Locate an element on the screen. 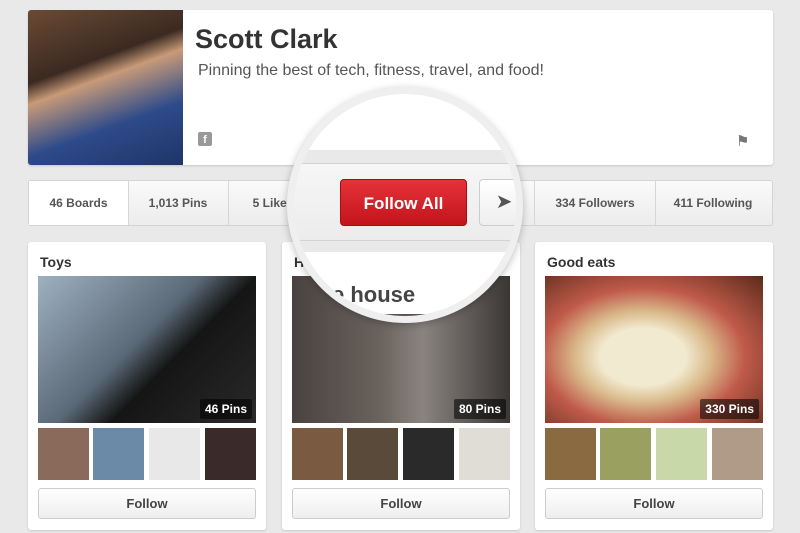 Image resolution: width=800 pixels, height=533 pixels. tab-pins: 1,013 Pins is located at coordinates (178, 203).